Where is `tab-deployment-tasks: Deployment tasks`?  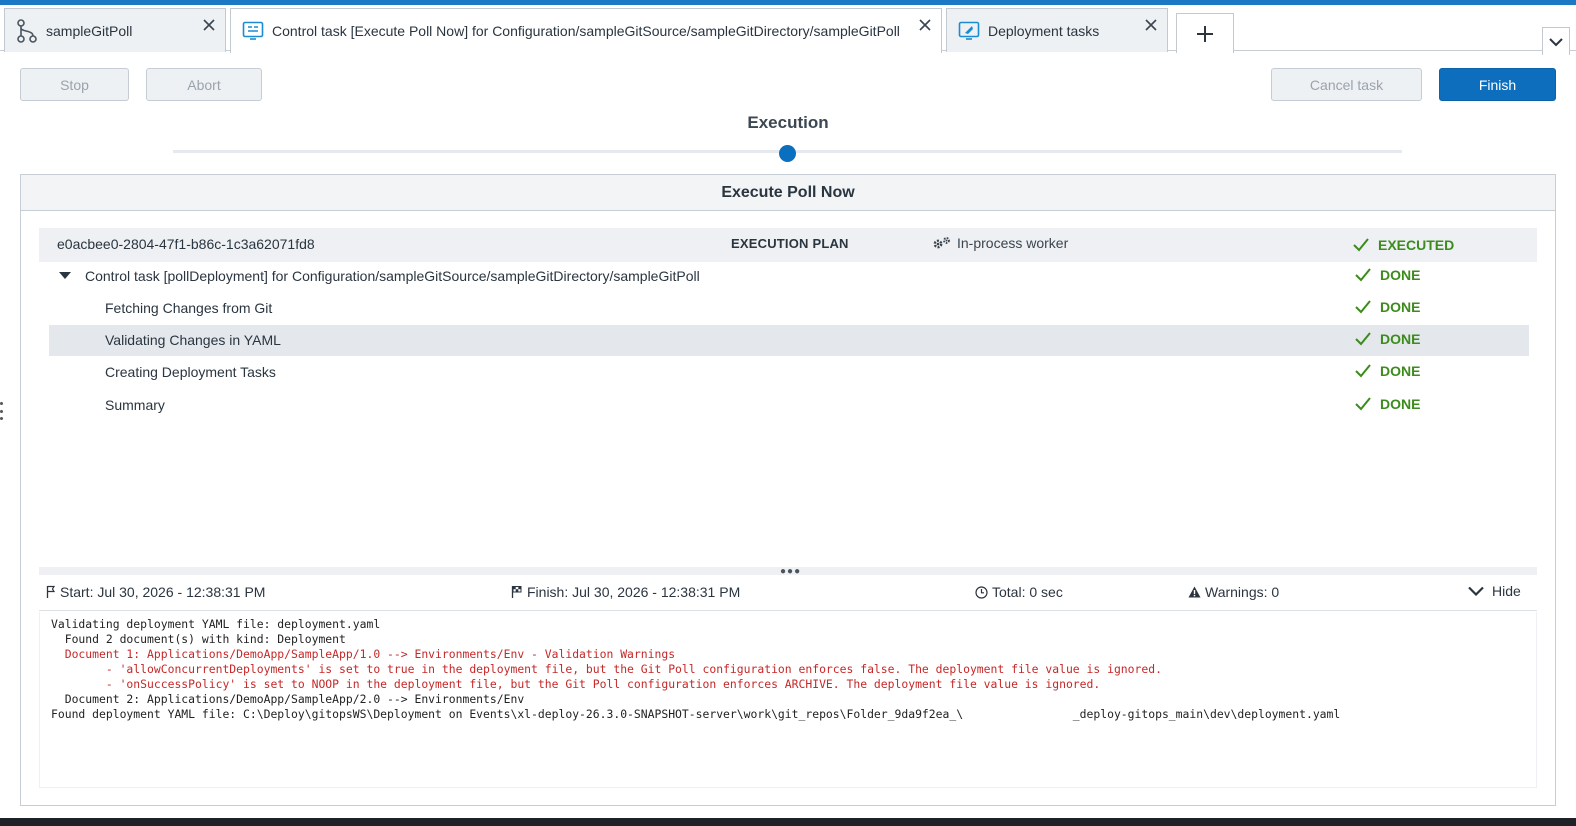 tab-deployment-tasks: Deployment tasks is located at coordinates (1057, 30).